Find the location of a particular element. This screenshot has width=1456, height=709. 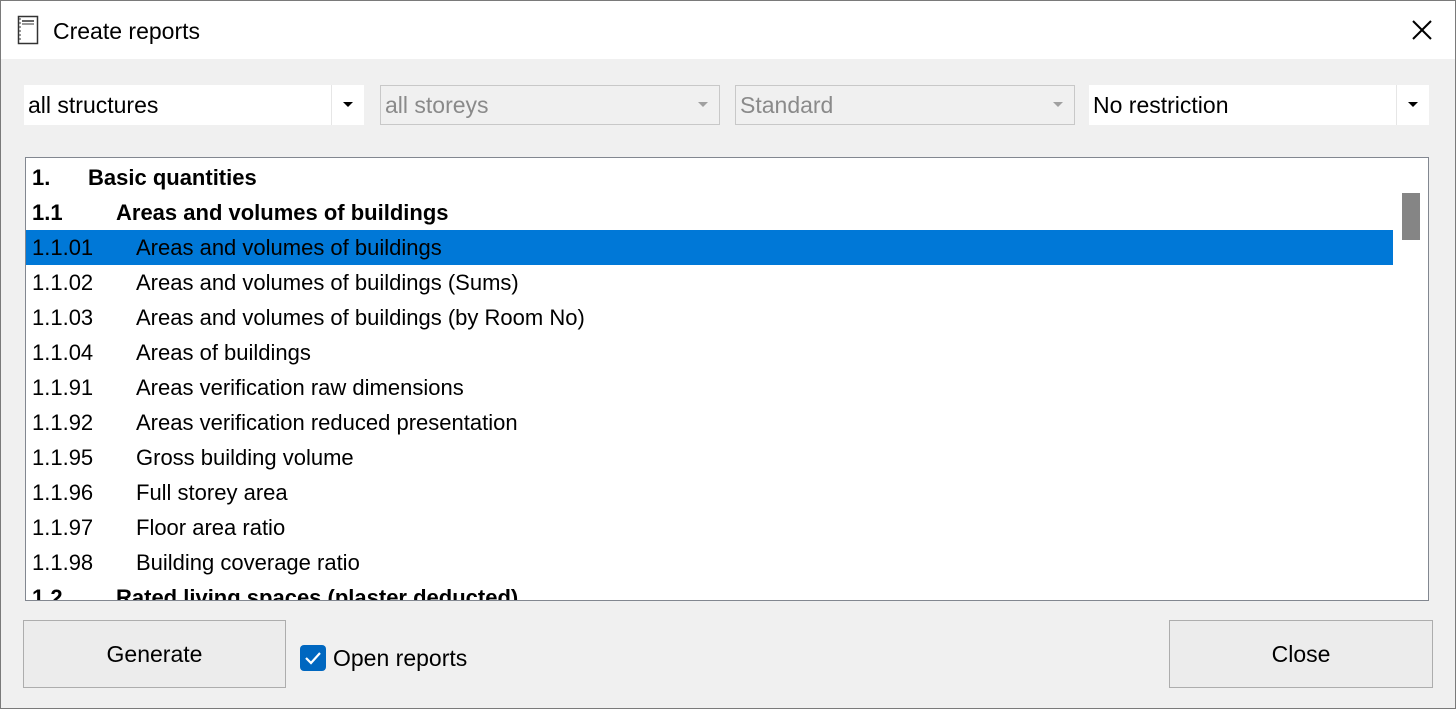

window-title: Create reports is located at coordinates (127, 31).